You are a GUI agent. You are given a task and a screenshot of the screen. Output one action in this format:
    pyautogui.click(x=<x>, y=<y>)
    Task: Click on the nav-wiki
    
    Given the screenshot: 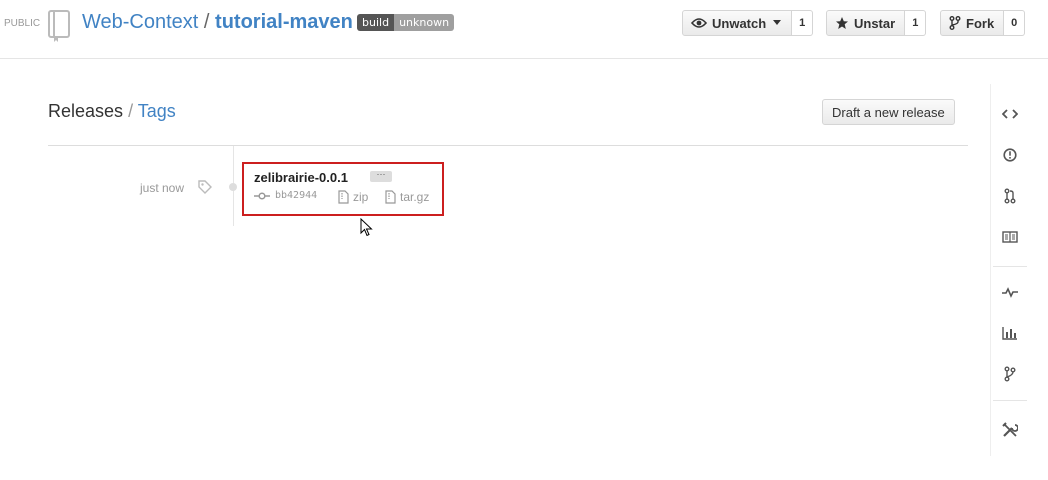 What is the action you would take?
    pyautogui.click(x=1010, y=237)
    